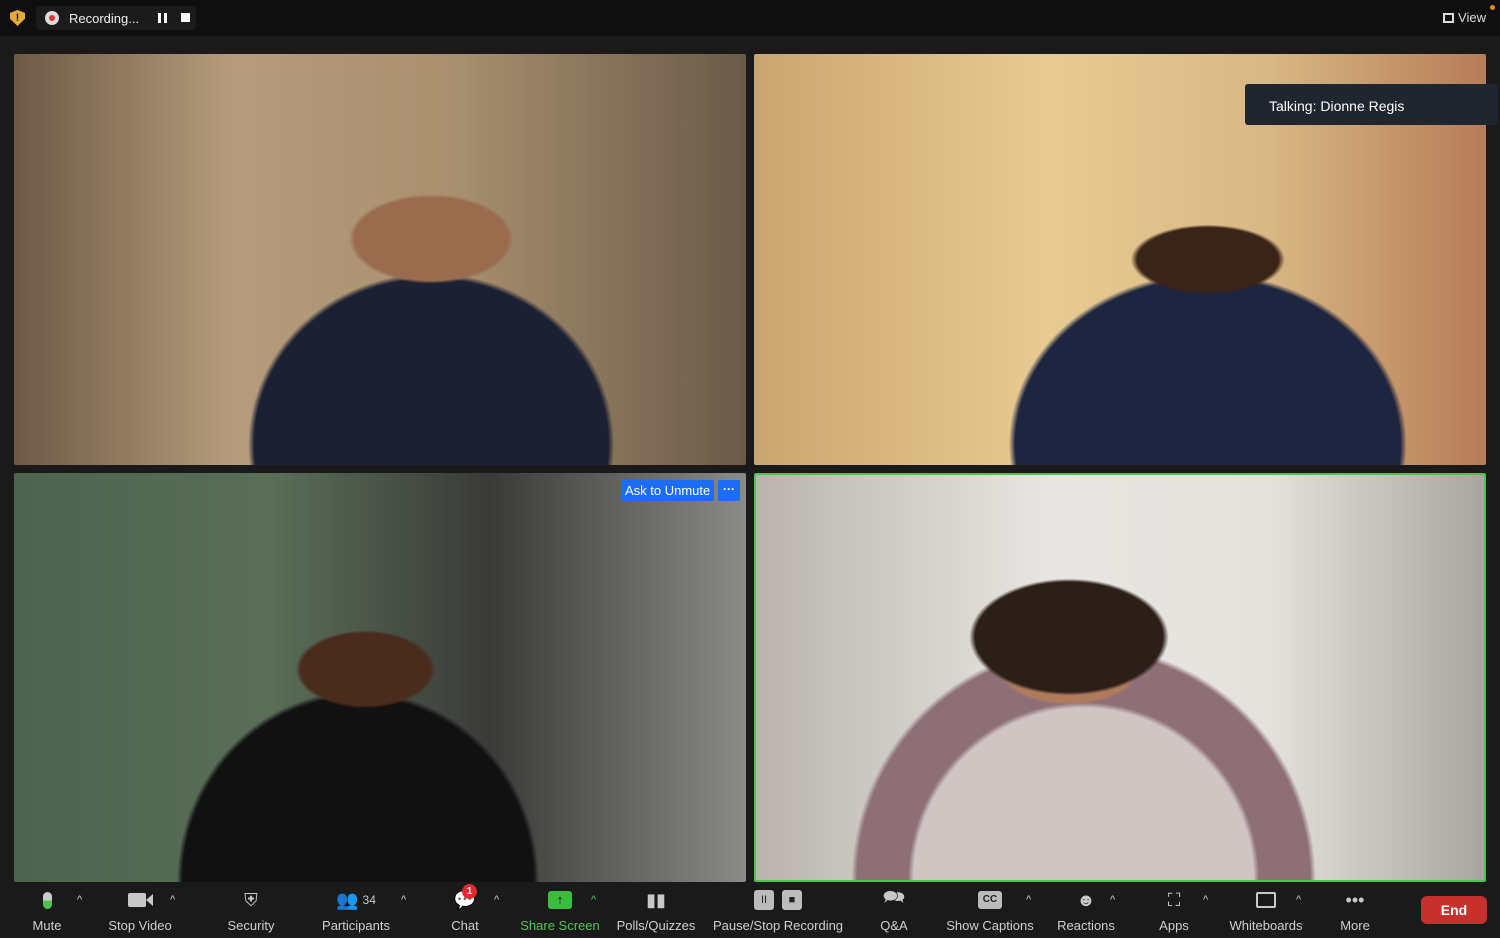  I want to click on grid-view-icon, so click(1449, 18).